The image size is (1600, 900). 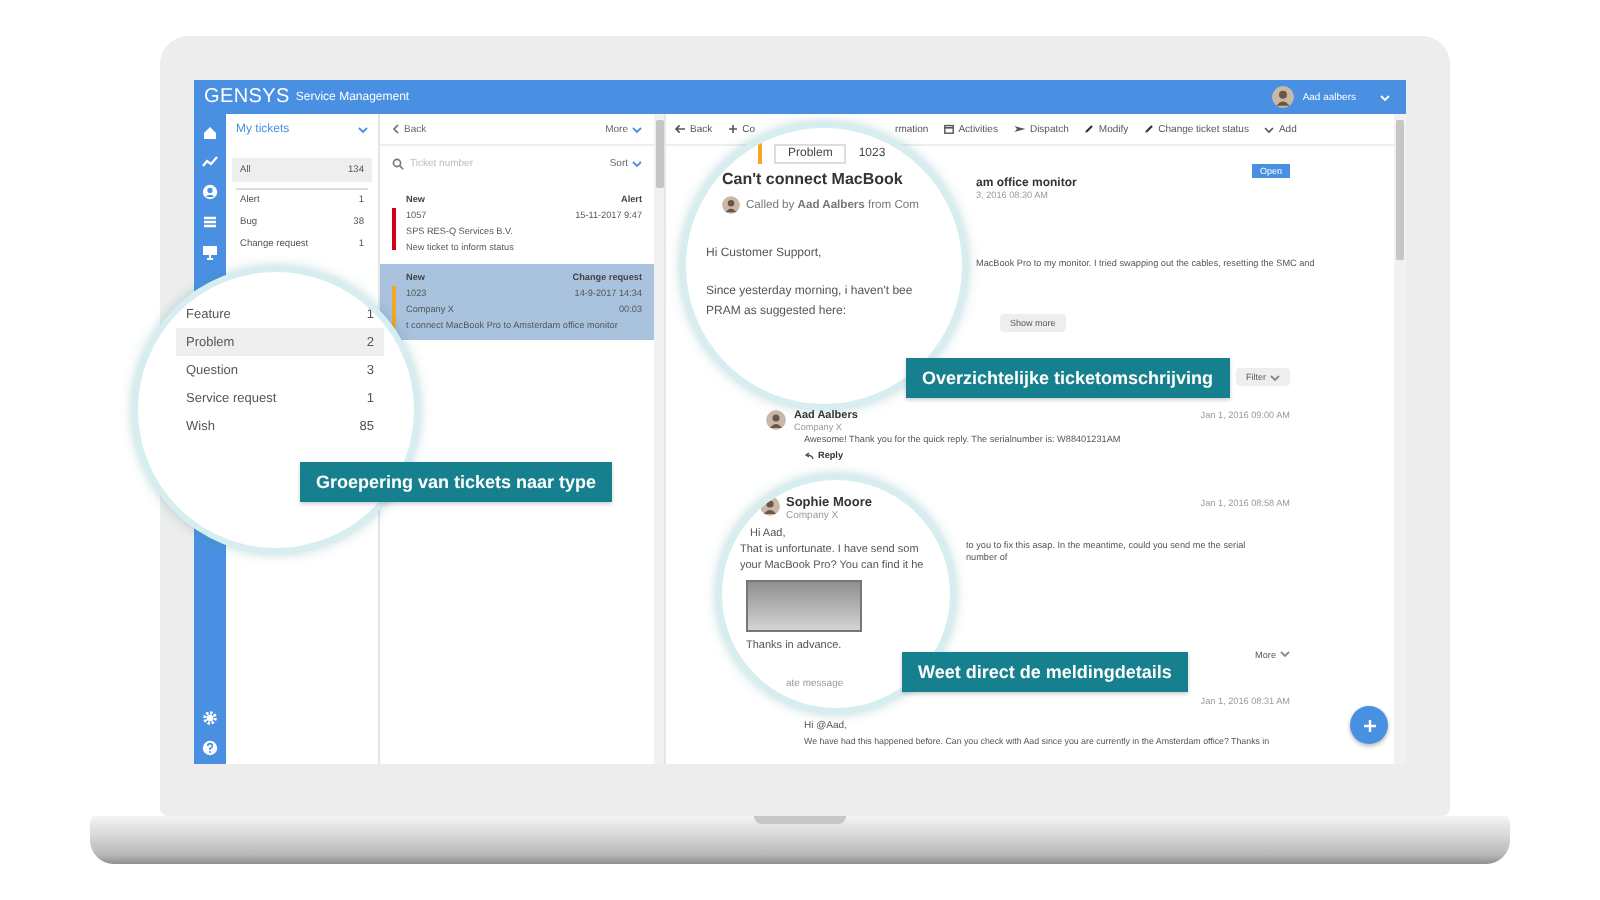 I want to click on arrow-left-icon, so click(x=680, y=129).